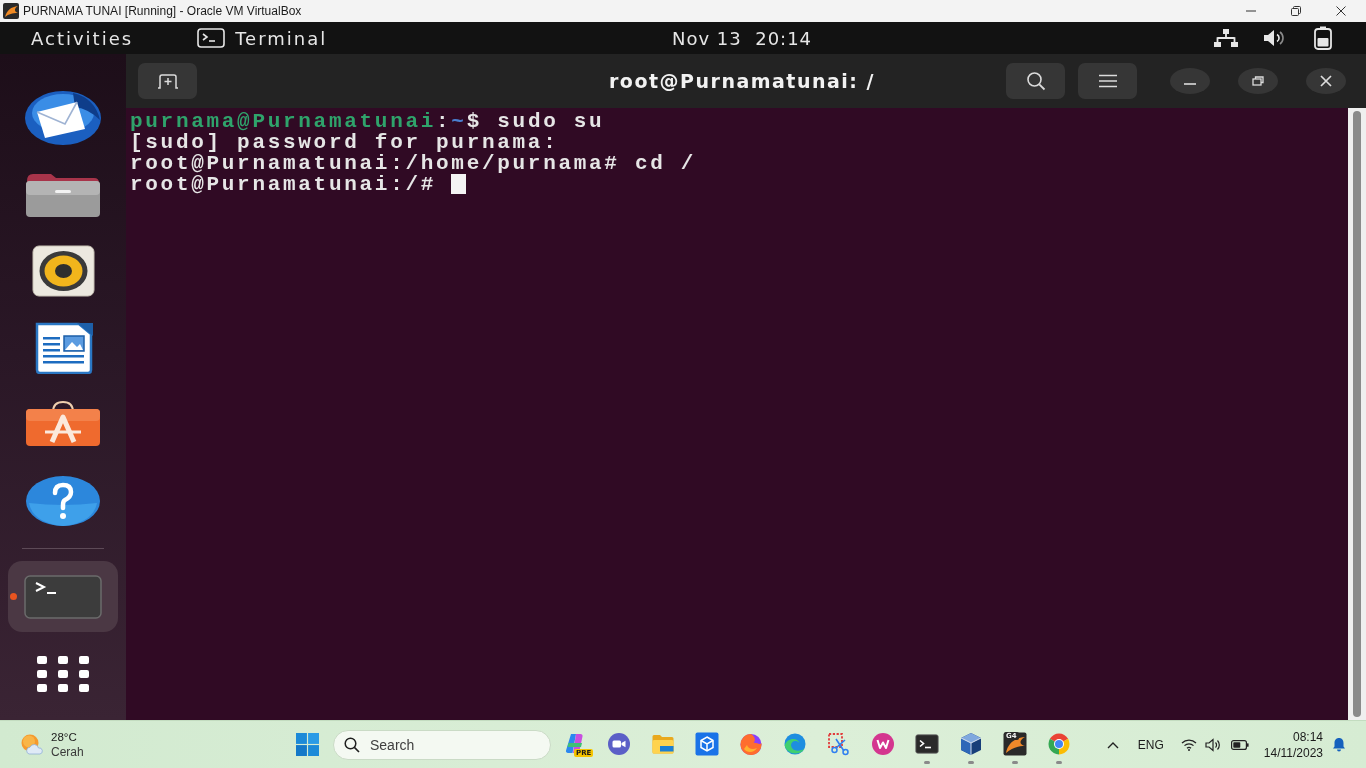  I want to click on app-grid-icon, so click(63, 673).